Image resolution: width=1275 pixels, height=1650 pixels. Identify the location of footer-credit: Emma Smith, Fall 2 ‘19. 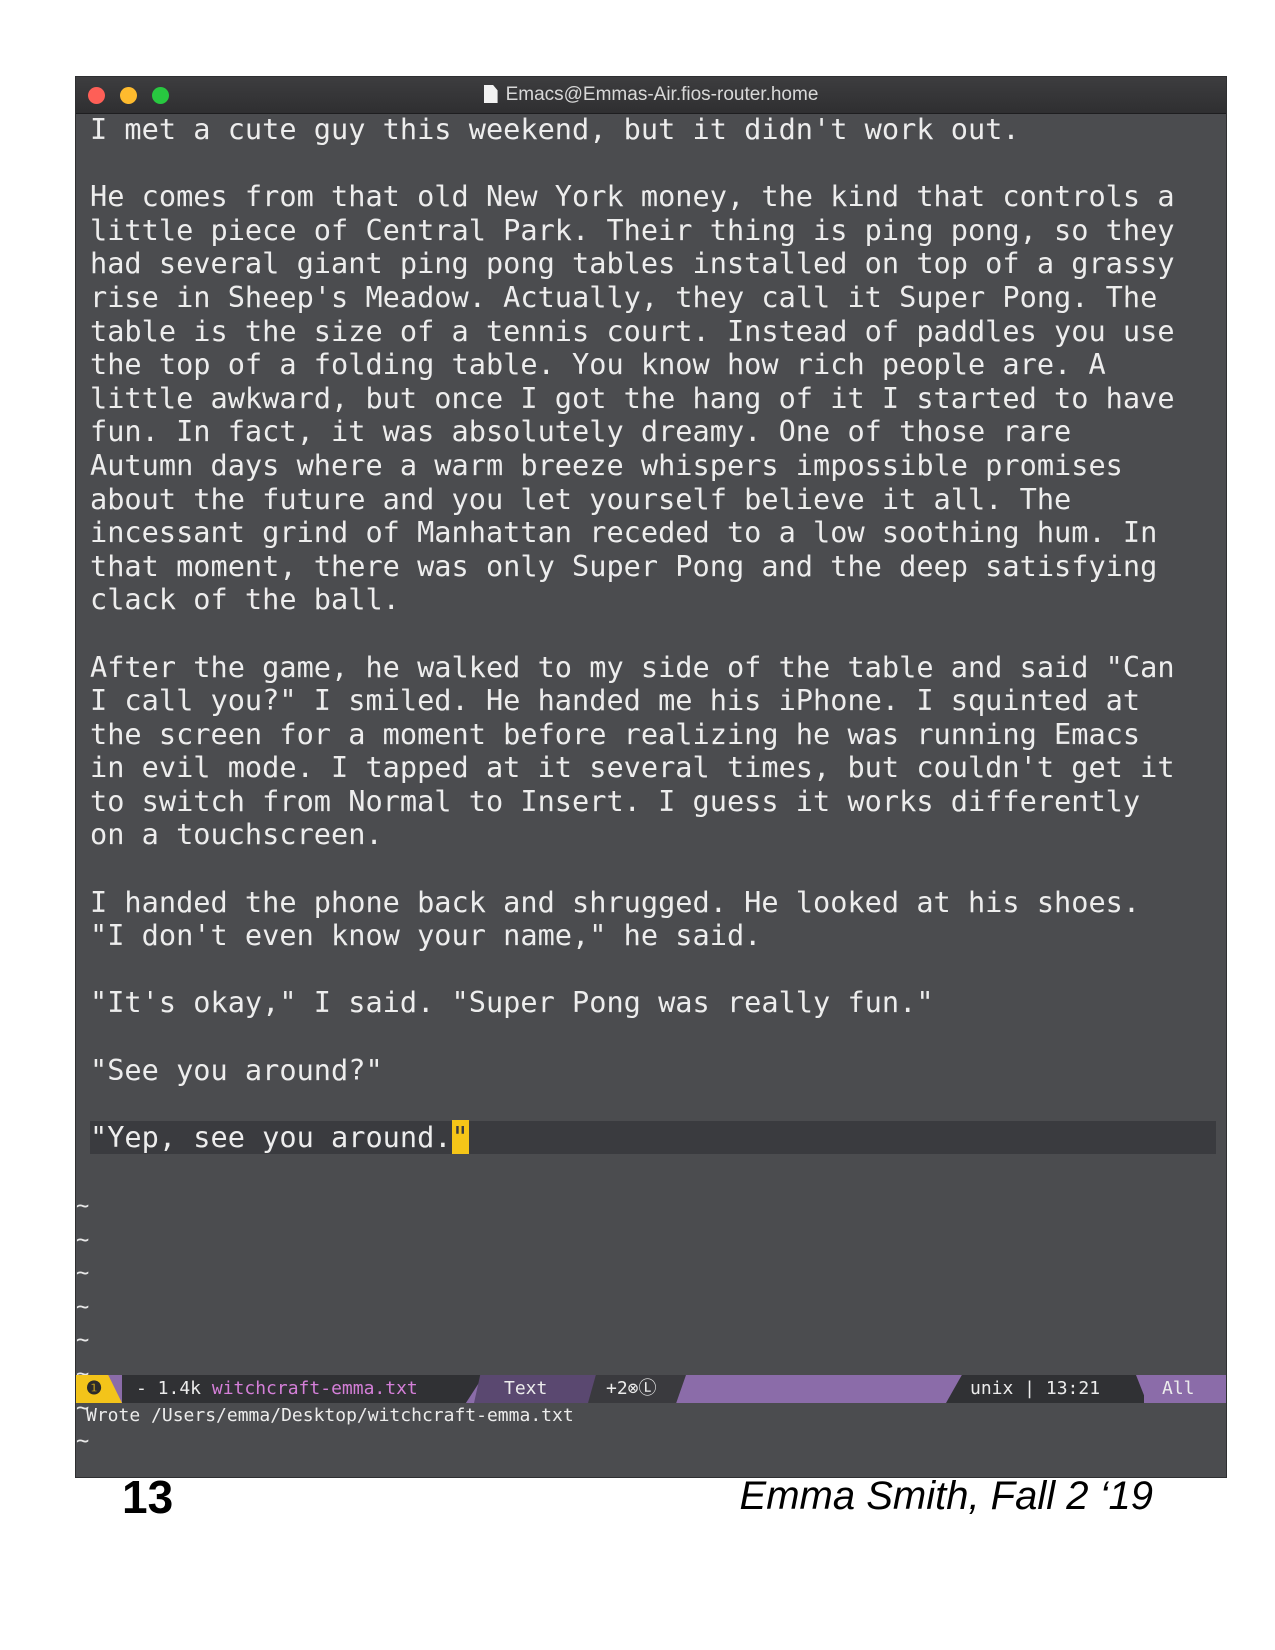
(946, 1496).